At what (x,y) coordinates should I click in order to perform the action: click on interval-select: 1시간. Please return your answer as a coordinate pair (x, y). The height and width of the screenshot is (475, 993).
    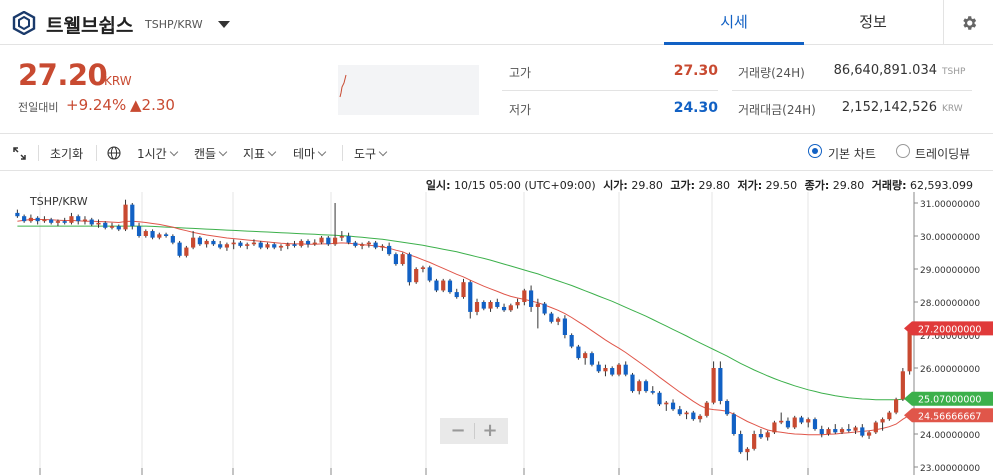
    Looking at the image, I should click on (157, 153).